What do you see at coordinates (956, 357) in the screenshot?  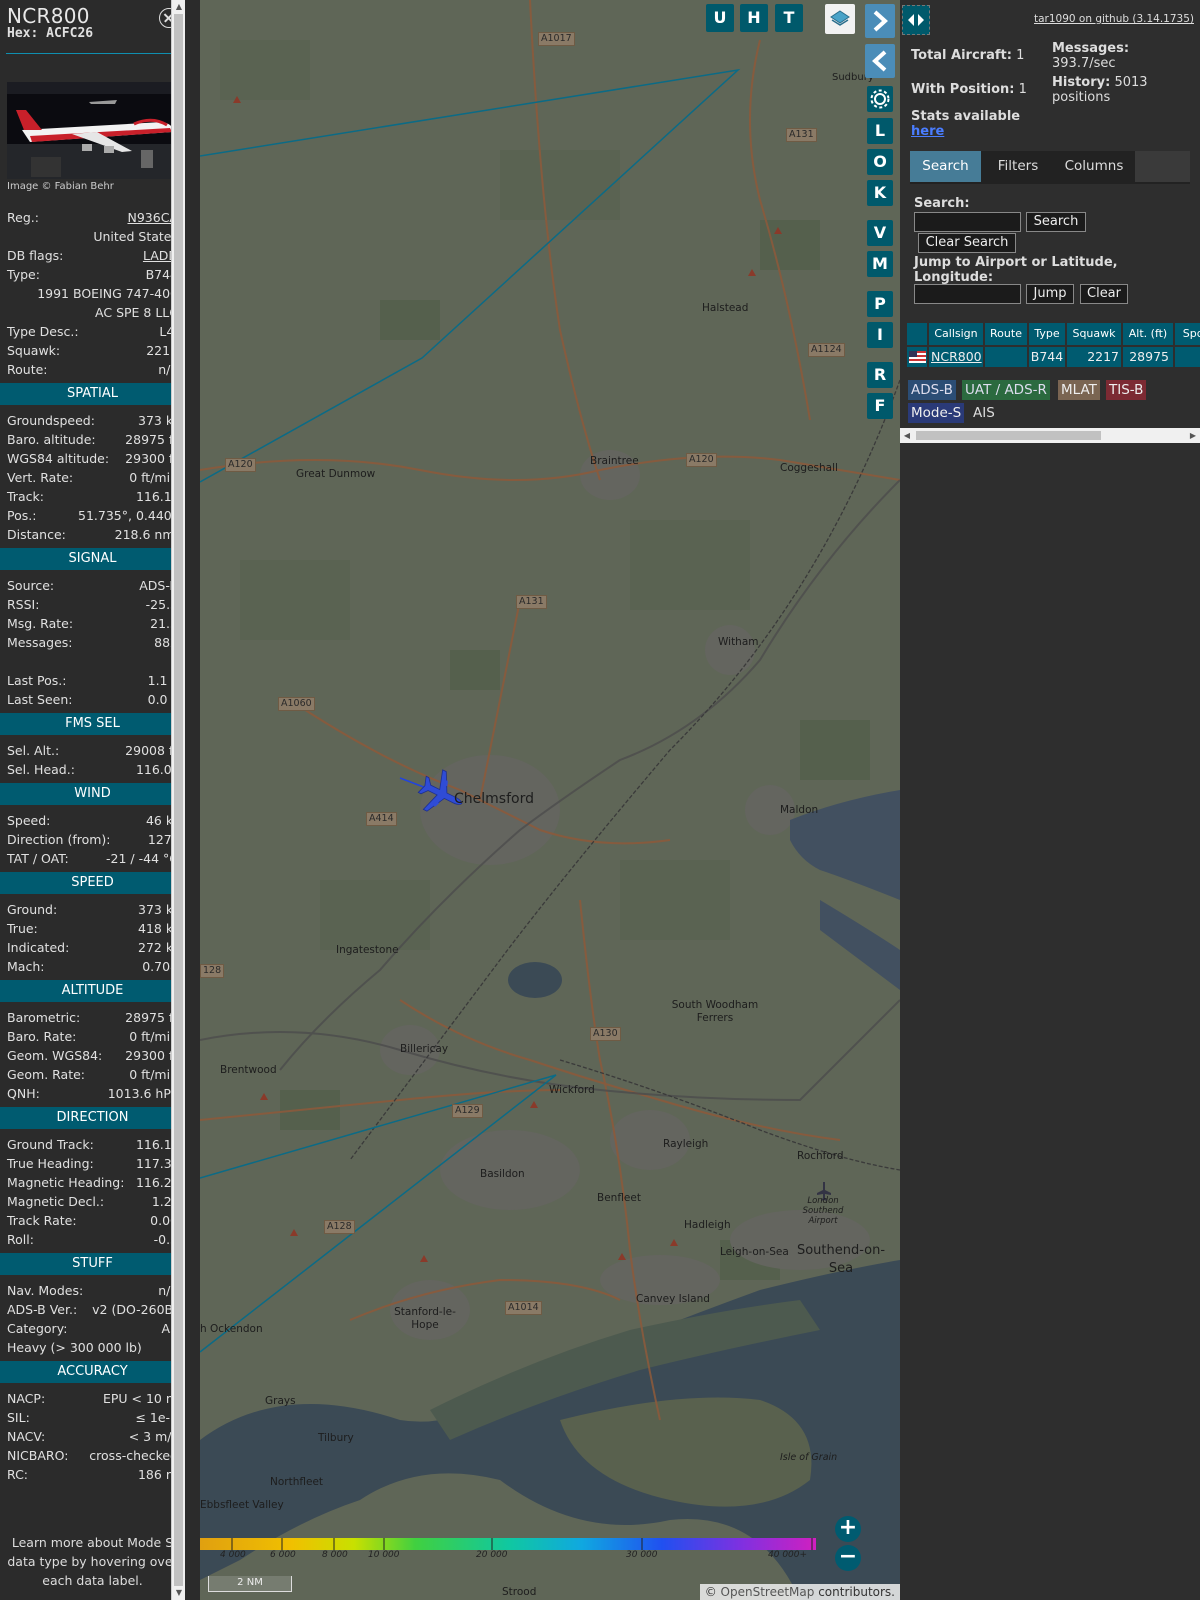 I see `callsign-cell: NCR800` at bounding box center [956, 357].